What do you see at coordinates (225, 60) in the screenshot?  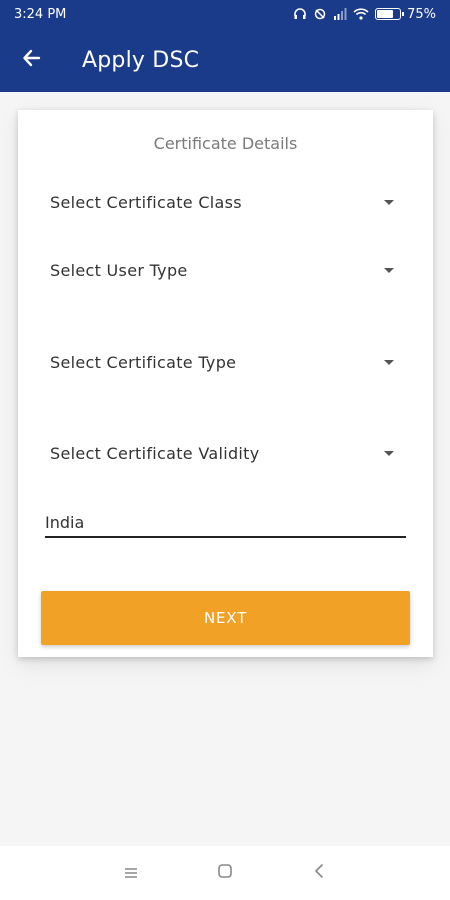 I see `app-bar: Apply DSC` at bounding box center [225, 60].